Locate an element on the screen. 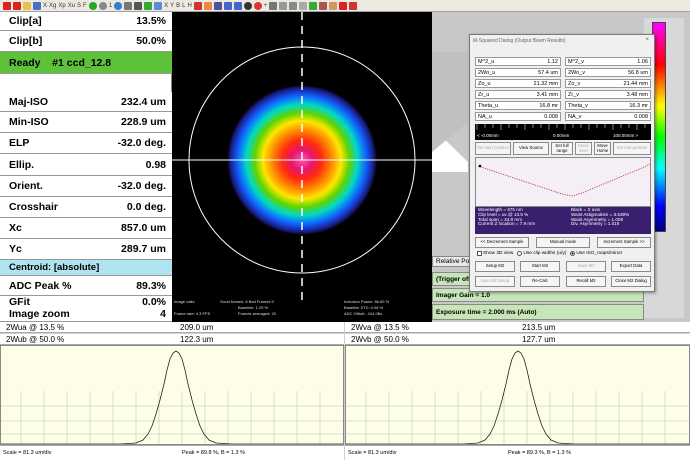 The width and height of the screenshot is (690, 460). move-icon is located at coordinates (323, 5).